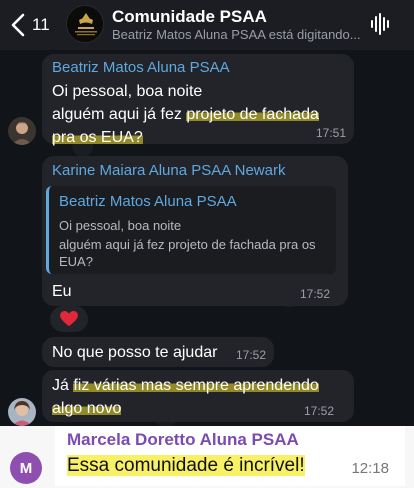 The width and height of the screenshot is (414, 488). I want to click on unread-count: 11, so click(41, 24).